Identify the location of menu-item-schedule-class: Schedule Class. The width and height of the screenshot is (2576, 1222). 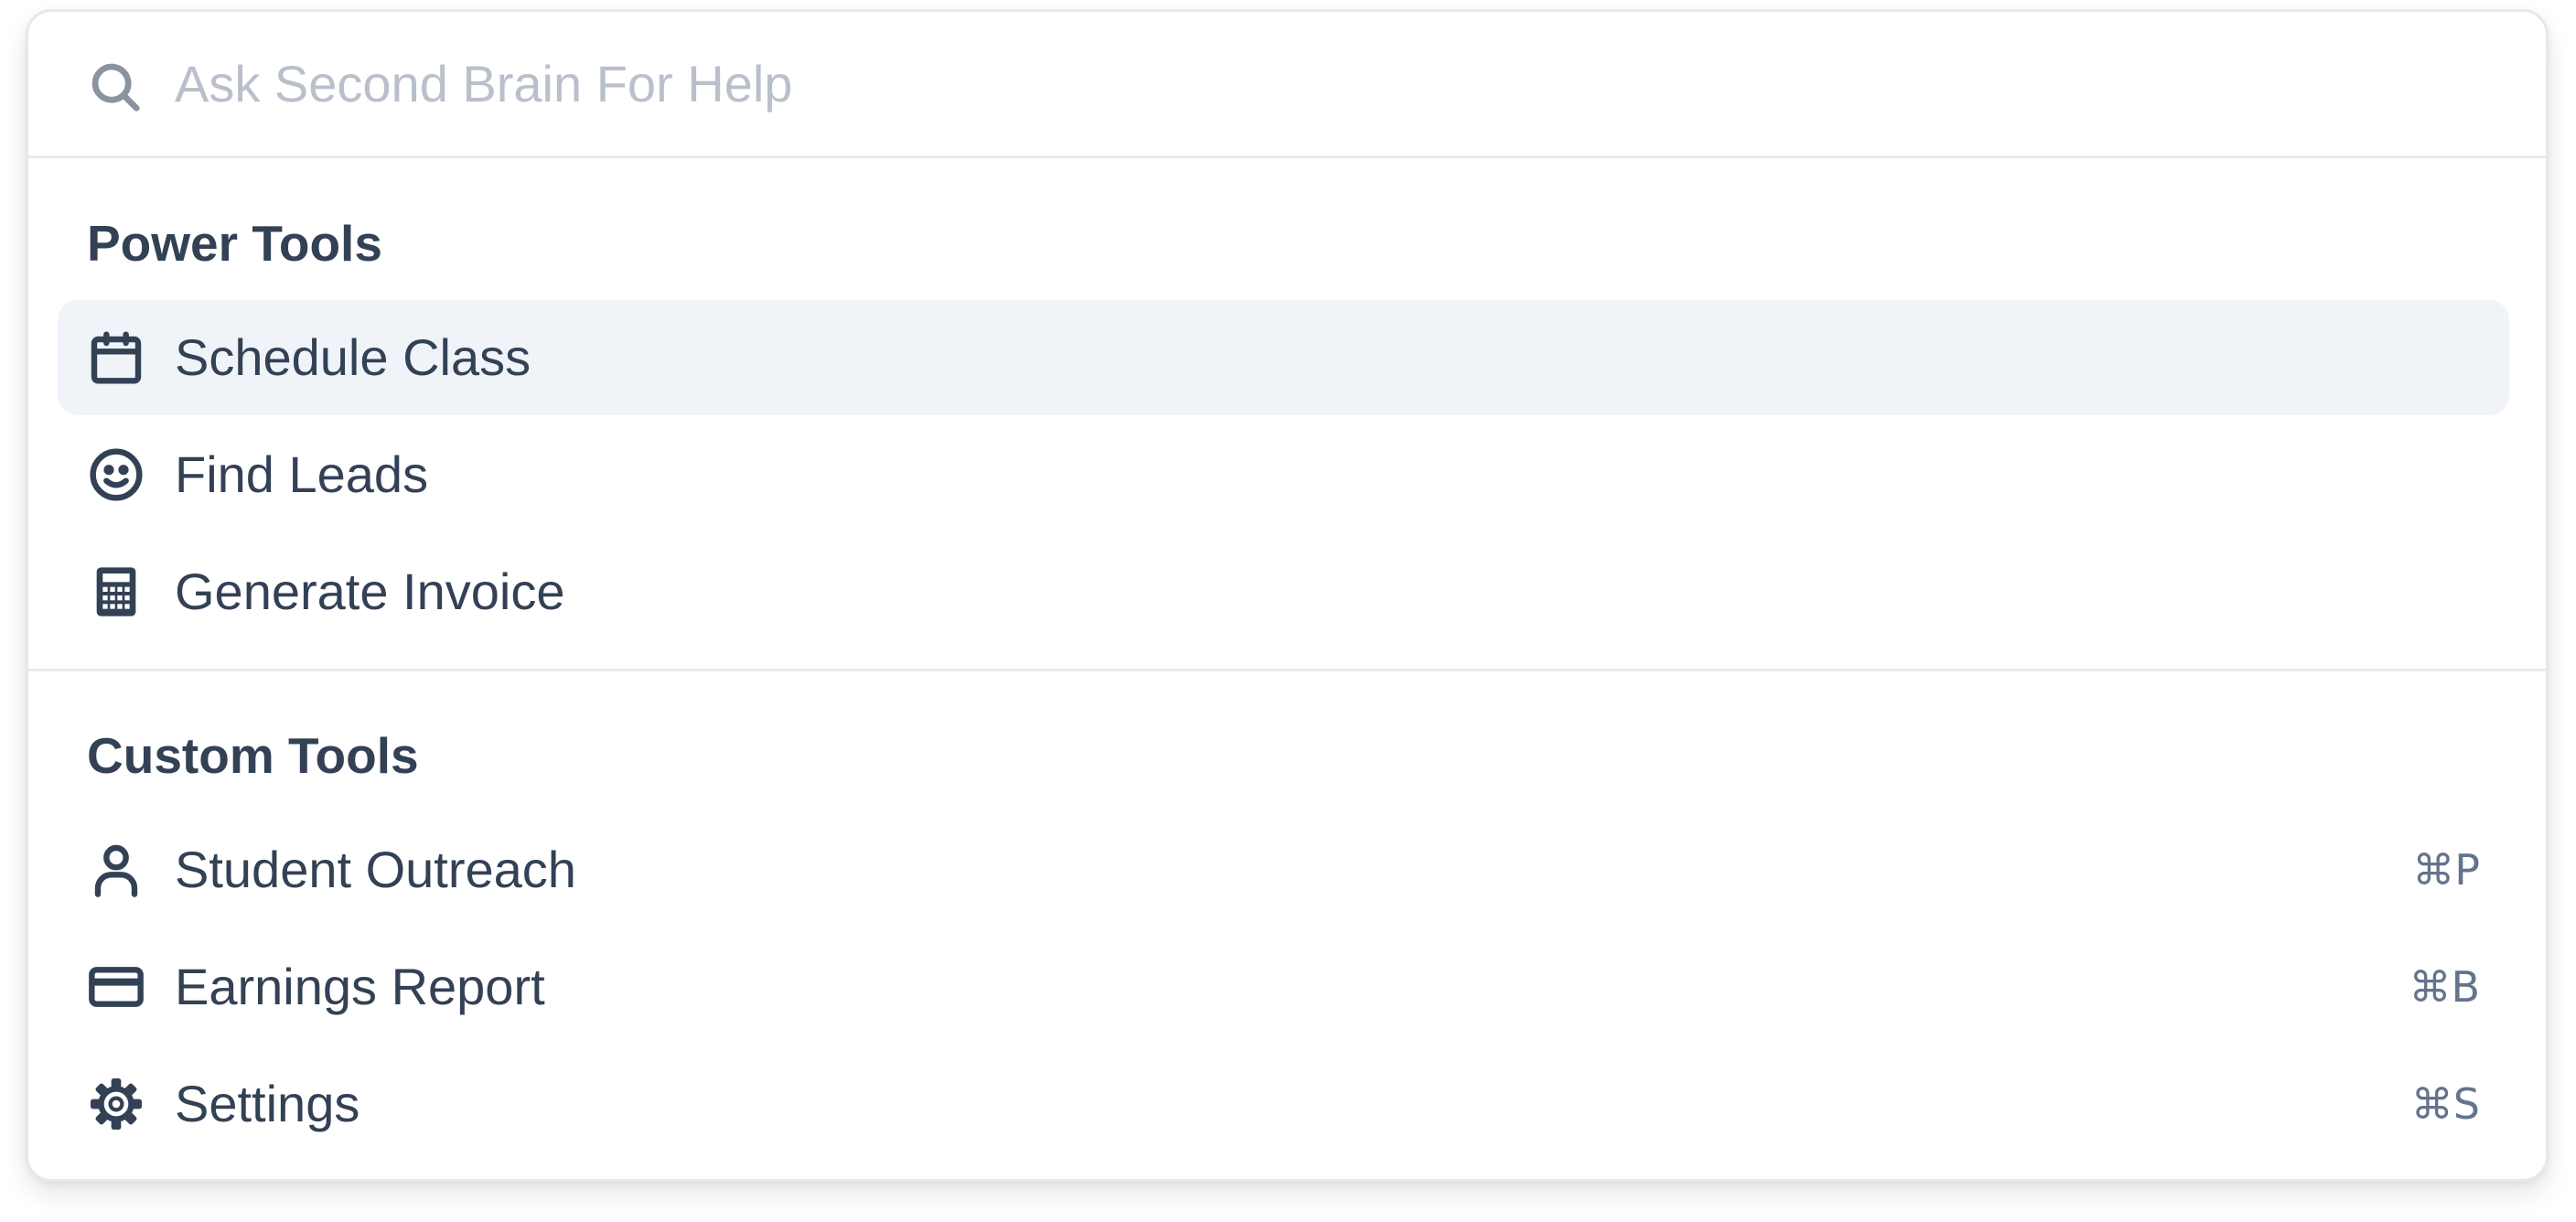
(1284, 358).